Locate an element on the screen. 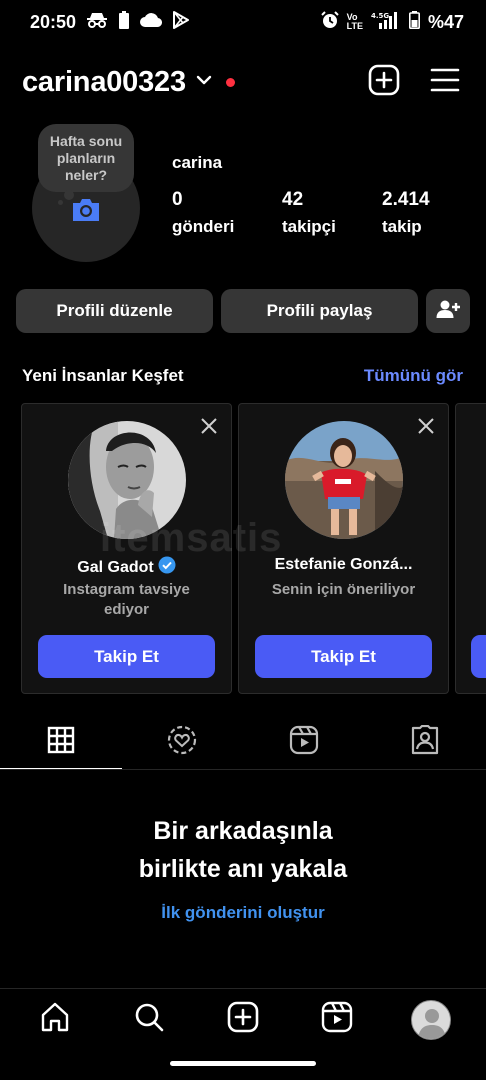  note-bubble: Hafta sonu planların neler? is located at coordinates (86, 158).